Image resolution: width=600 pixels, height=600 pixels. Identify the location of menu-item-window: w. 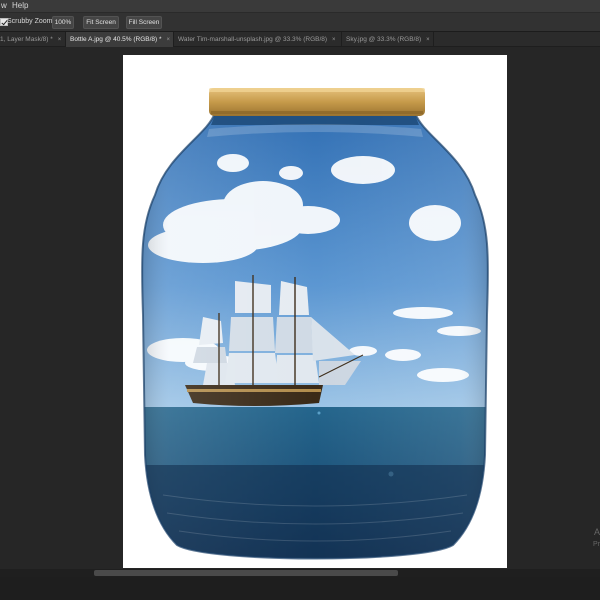
(4, 5).